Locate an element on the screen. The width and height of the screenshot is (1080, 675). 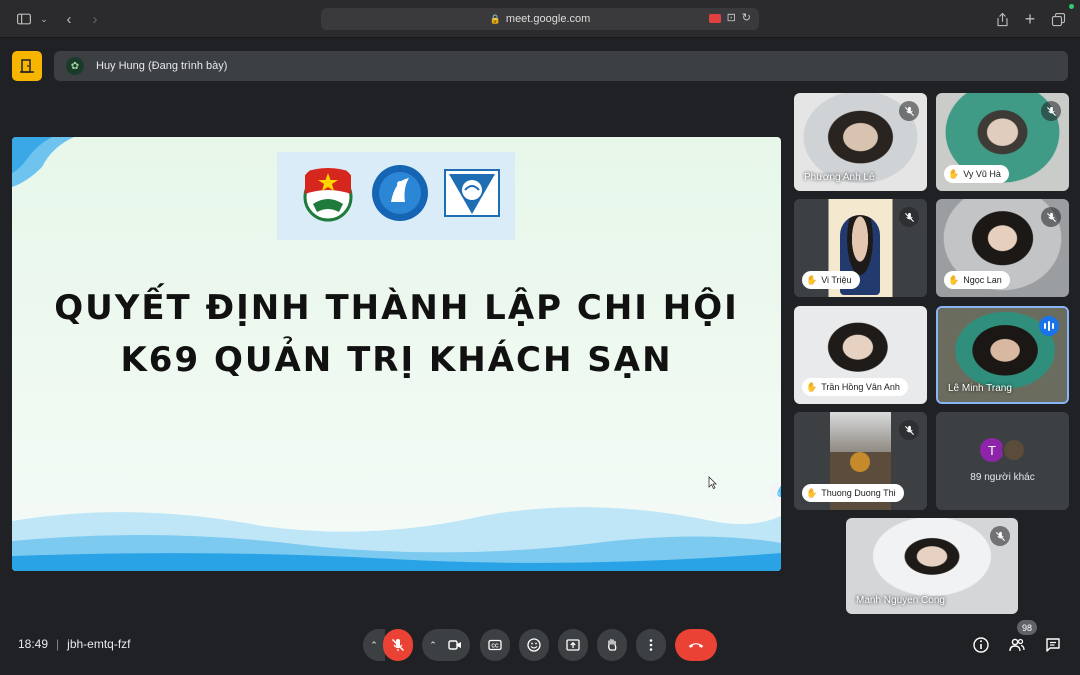
participant-name: Vi Triệu is located at coordinates (836, 280).